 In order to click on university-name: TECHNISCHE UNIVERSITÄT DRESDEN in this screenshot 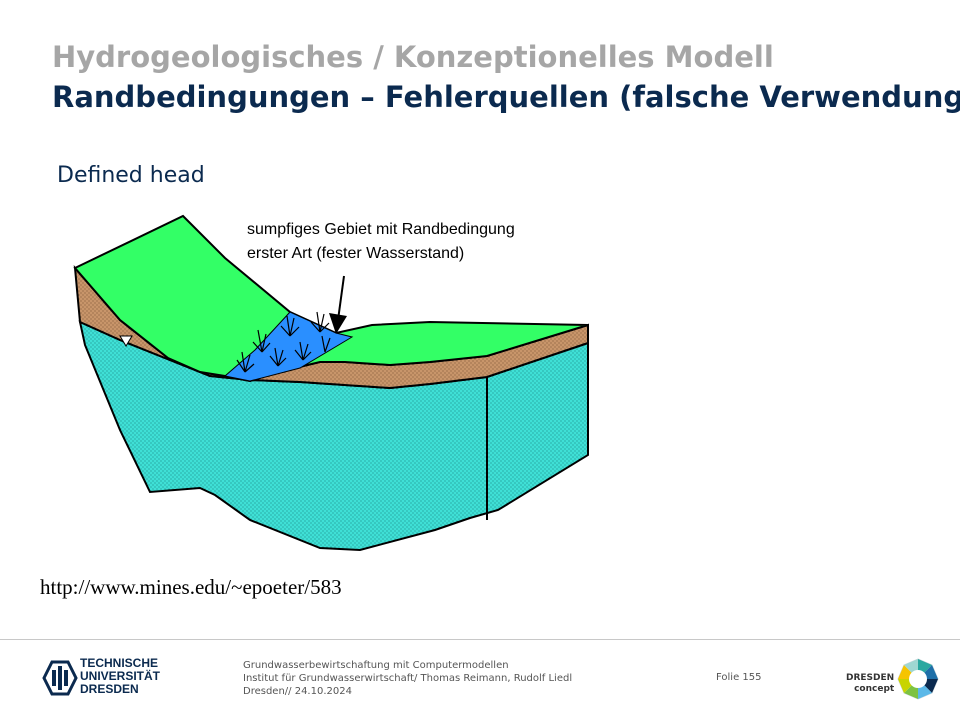, I will do `click(120, 676)`.